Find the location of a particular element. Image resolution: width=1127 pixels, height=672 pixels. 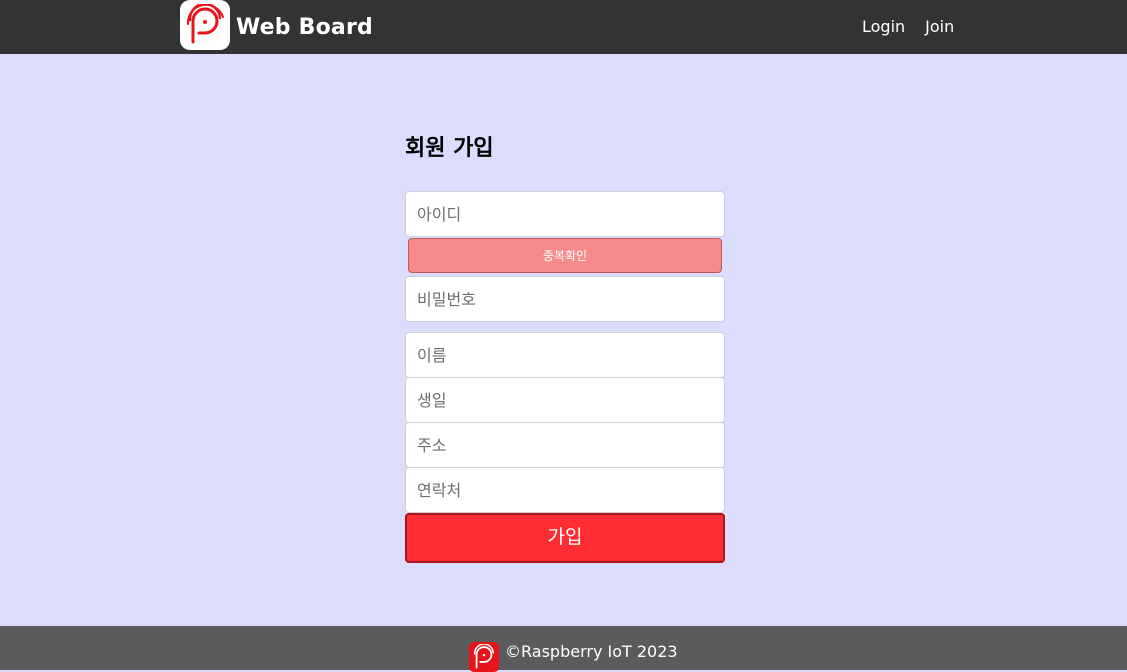

id-input is located at coordinates (565, 214).